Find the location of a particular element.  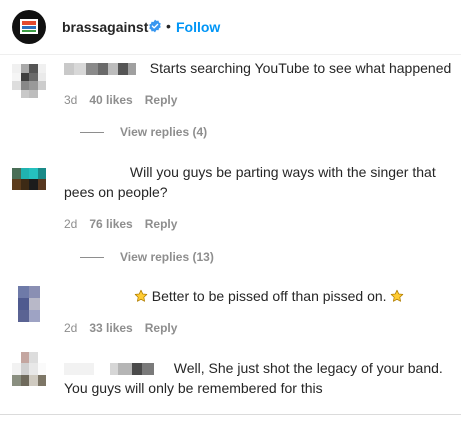

view-replies-button: View replies (4) is located at coordinates (143, 132).